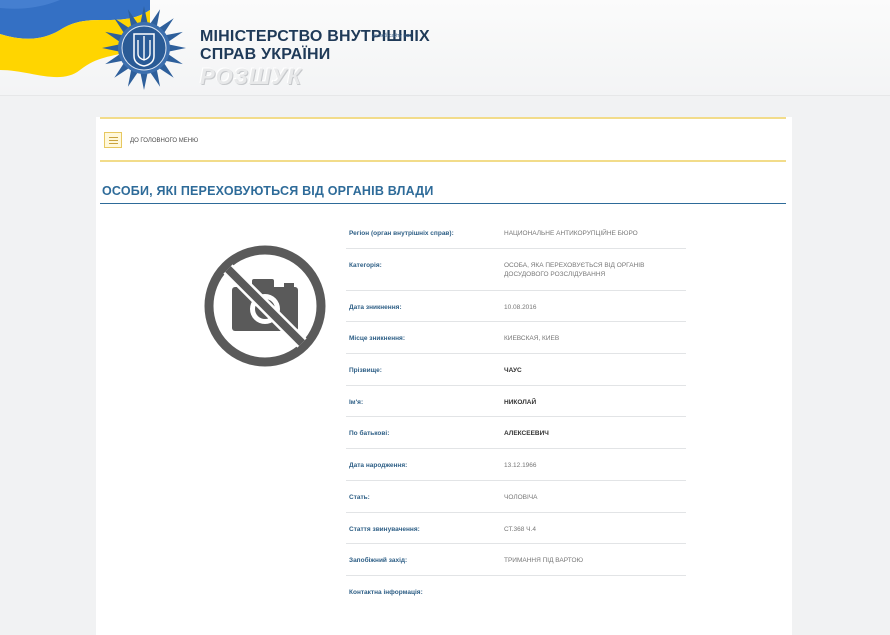  What do you see at coordinates (365, 371) in the screenshot?
I see `detail-label: Прізвище:` at bounding box center [365, 371].